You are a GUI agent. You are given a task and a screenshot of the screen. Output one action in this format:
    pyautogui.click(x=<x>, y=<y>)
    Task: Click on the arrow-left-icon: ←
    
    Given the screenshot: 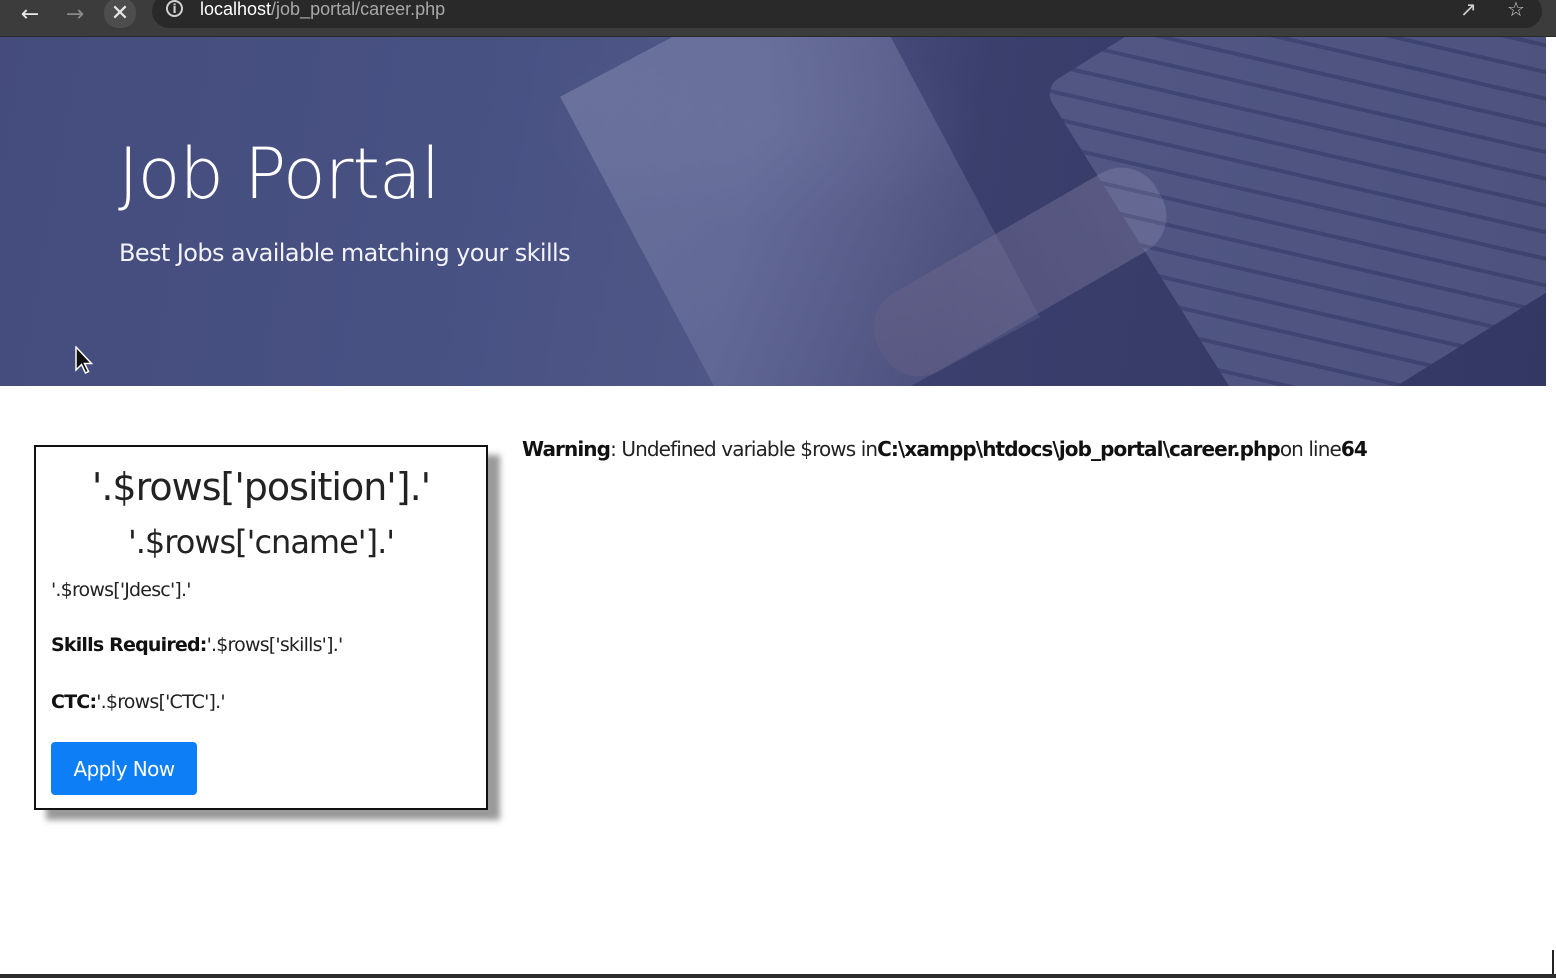 What is the action you would take?
    pyautogui.click(x=30, y=14)
    